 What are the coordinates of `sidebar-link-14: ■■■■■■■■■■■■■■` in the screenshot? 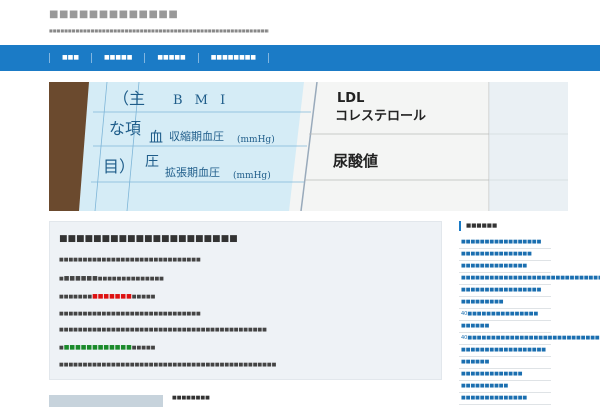 It's located at (505, 399).